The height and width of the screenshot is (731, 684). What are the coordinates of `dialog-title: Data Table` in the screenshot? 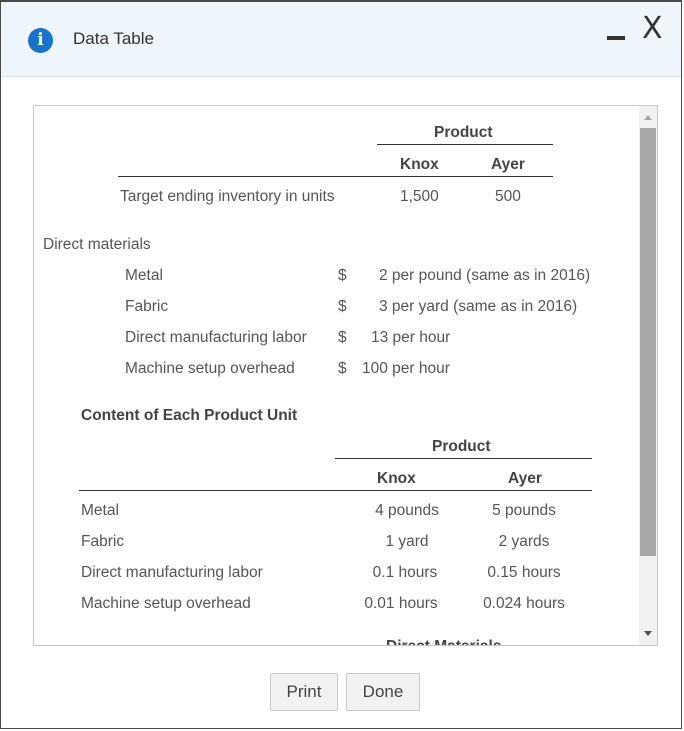 It's located at (113, 38).